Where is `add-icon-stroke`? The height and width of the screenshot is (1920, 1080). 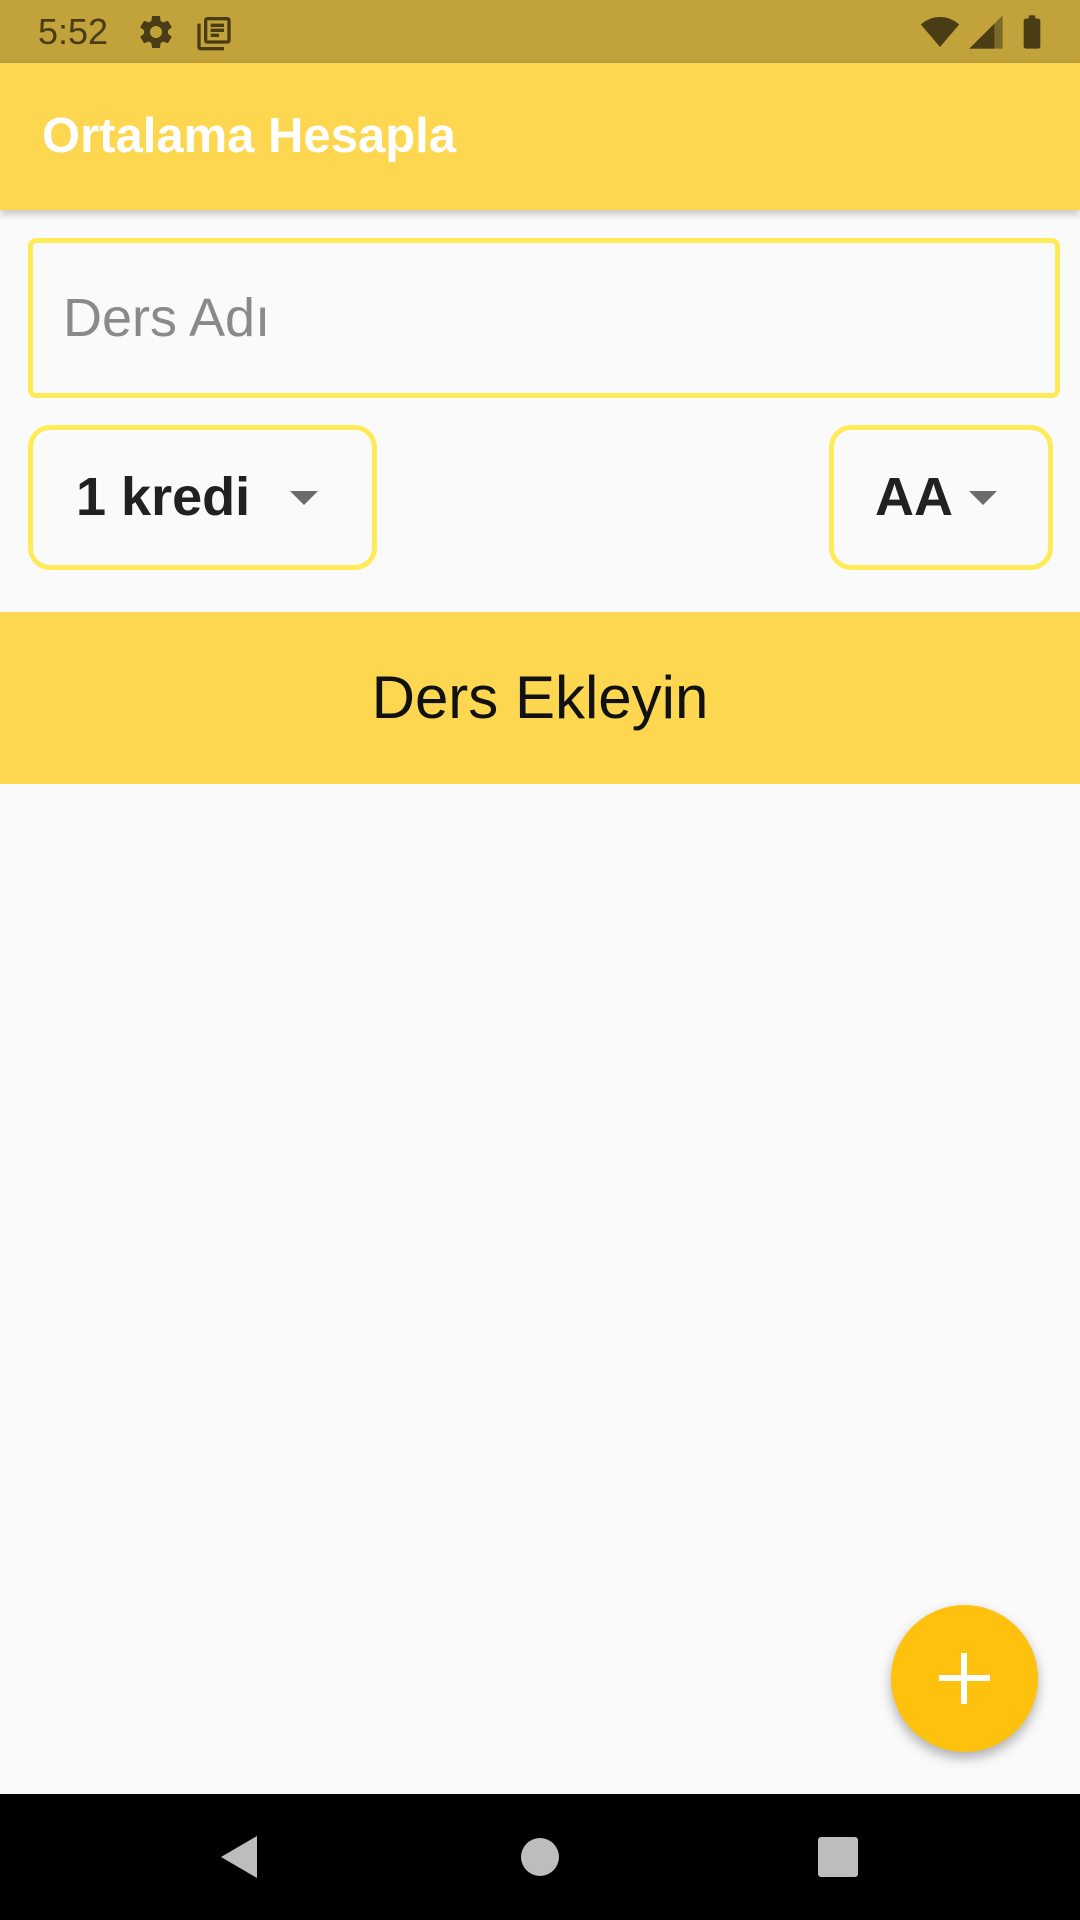
add-icon-stroke is located at coordinates (964, 1678).